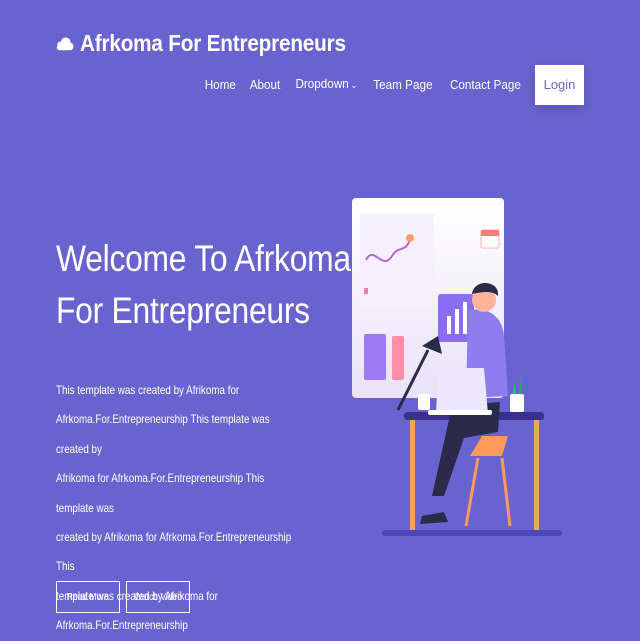 The width and height of the screenshot is (640, 641). I want to click on read-more-button: Read More, so click(88, 597).